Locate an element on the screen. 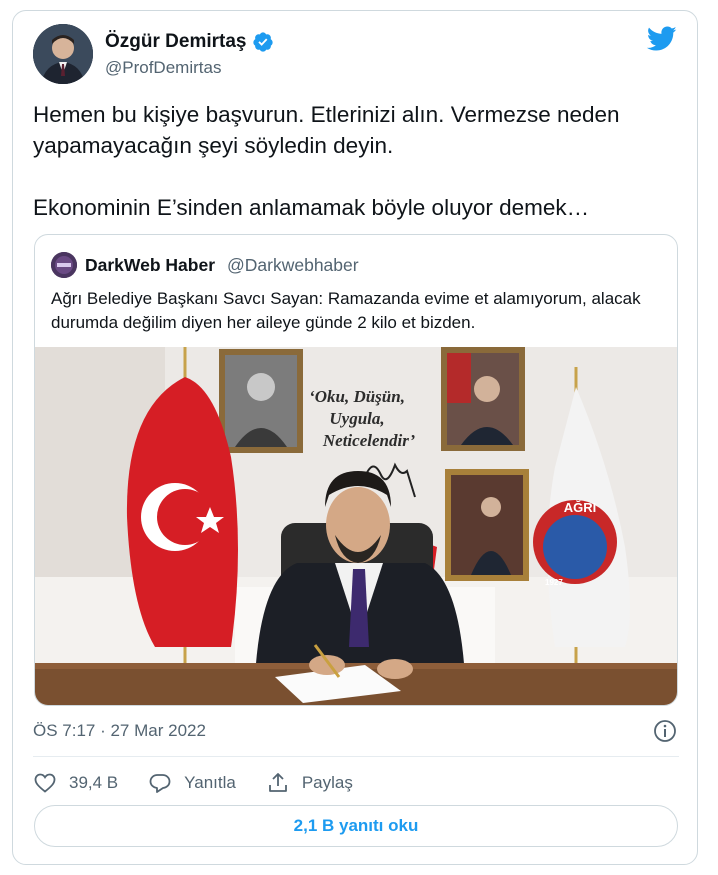  divider is located at coordinates (356, 756).